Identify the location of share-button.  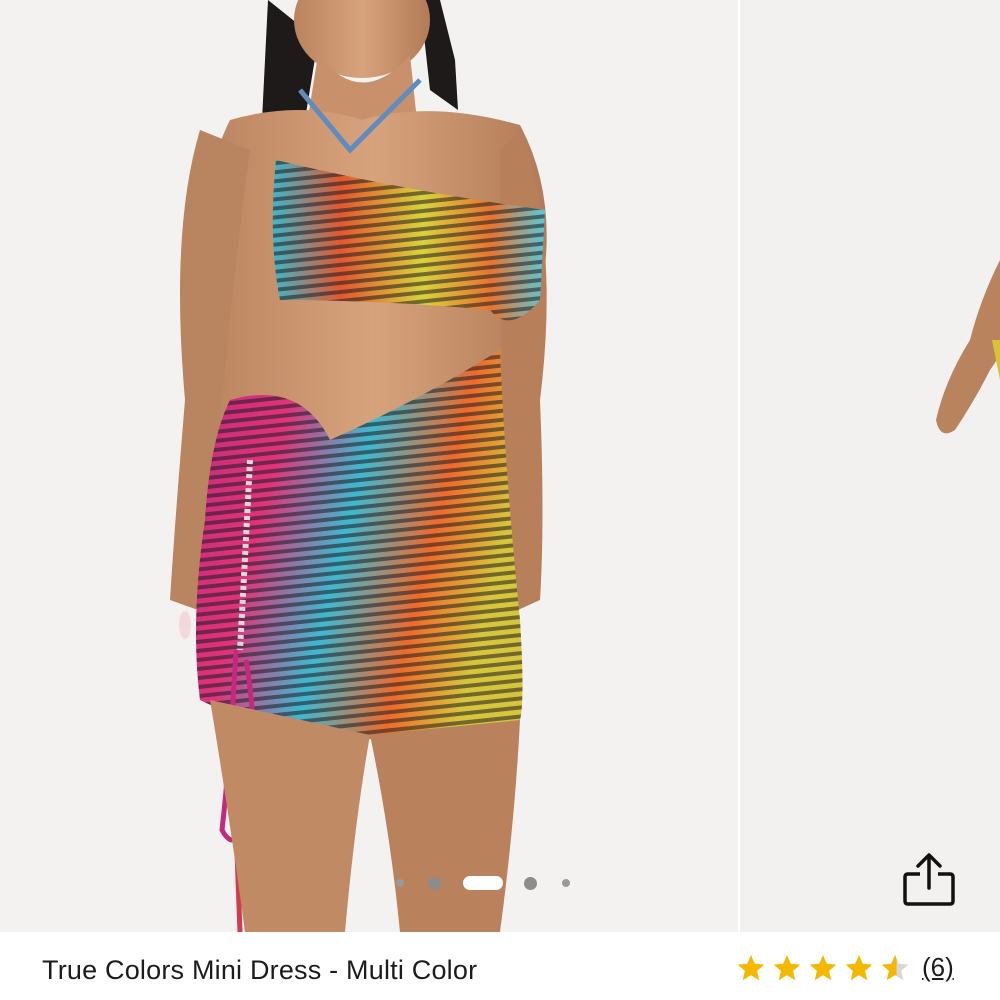
(929, 881).